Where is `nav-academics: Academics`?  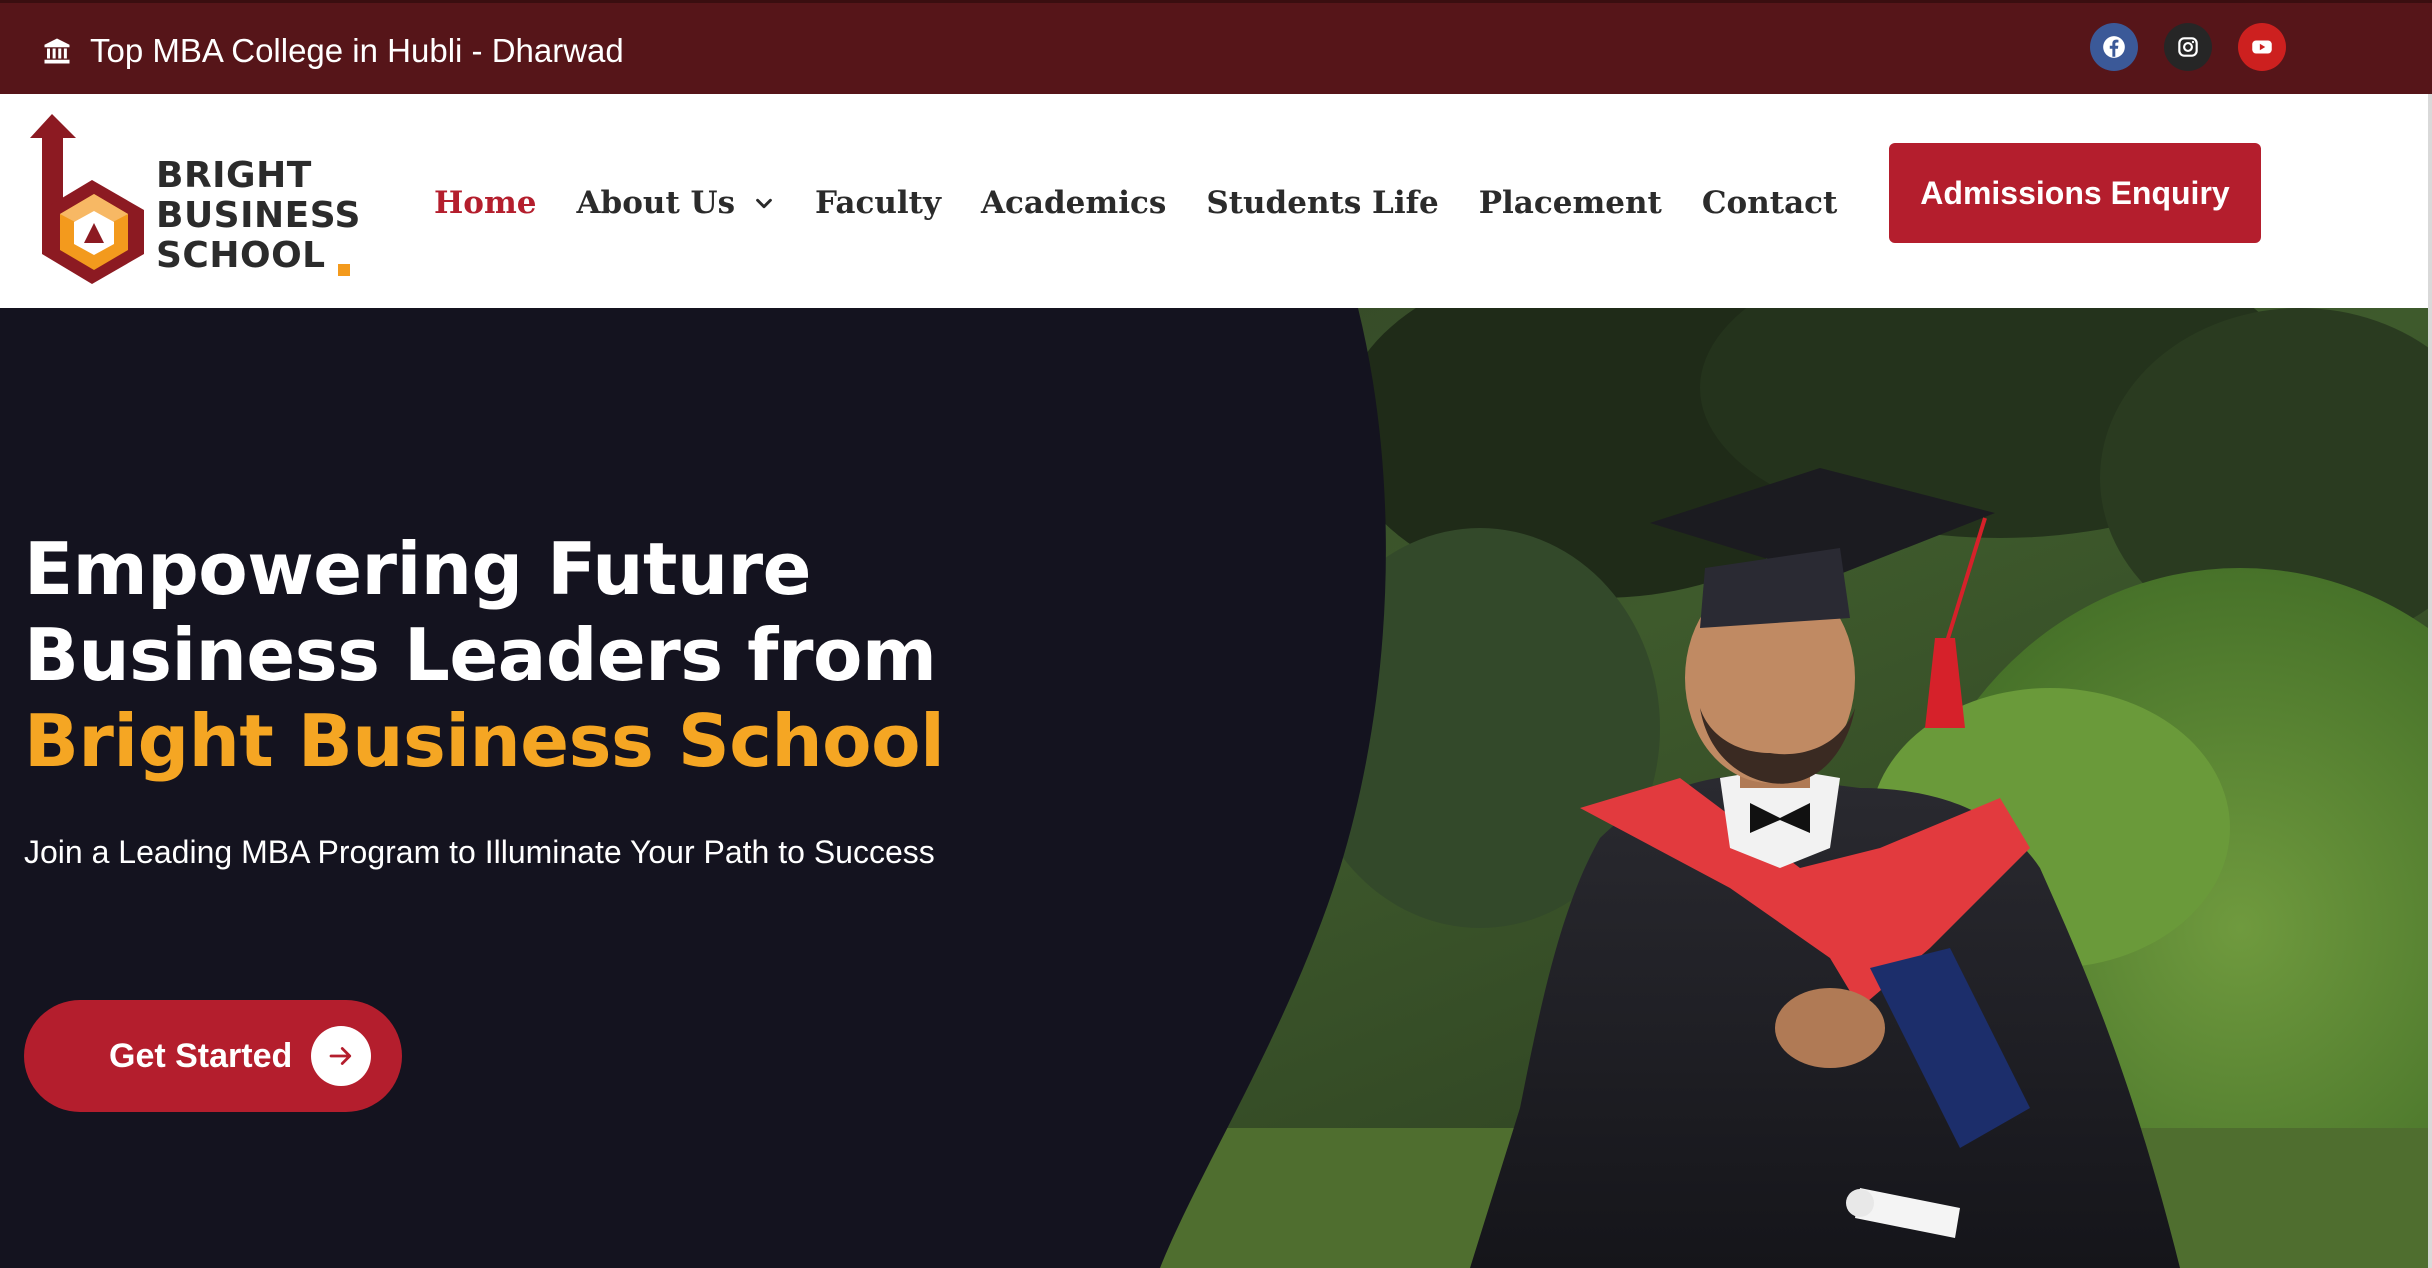 nav-academics: Academics is located at coordinates (1073, 203).